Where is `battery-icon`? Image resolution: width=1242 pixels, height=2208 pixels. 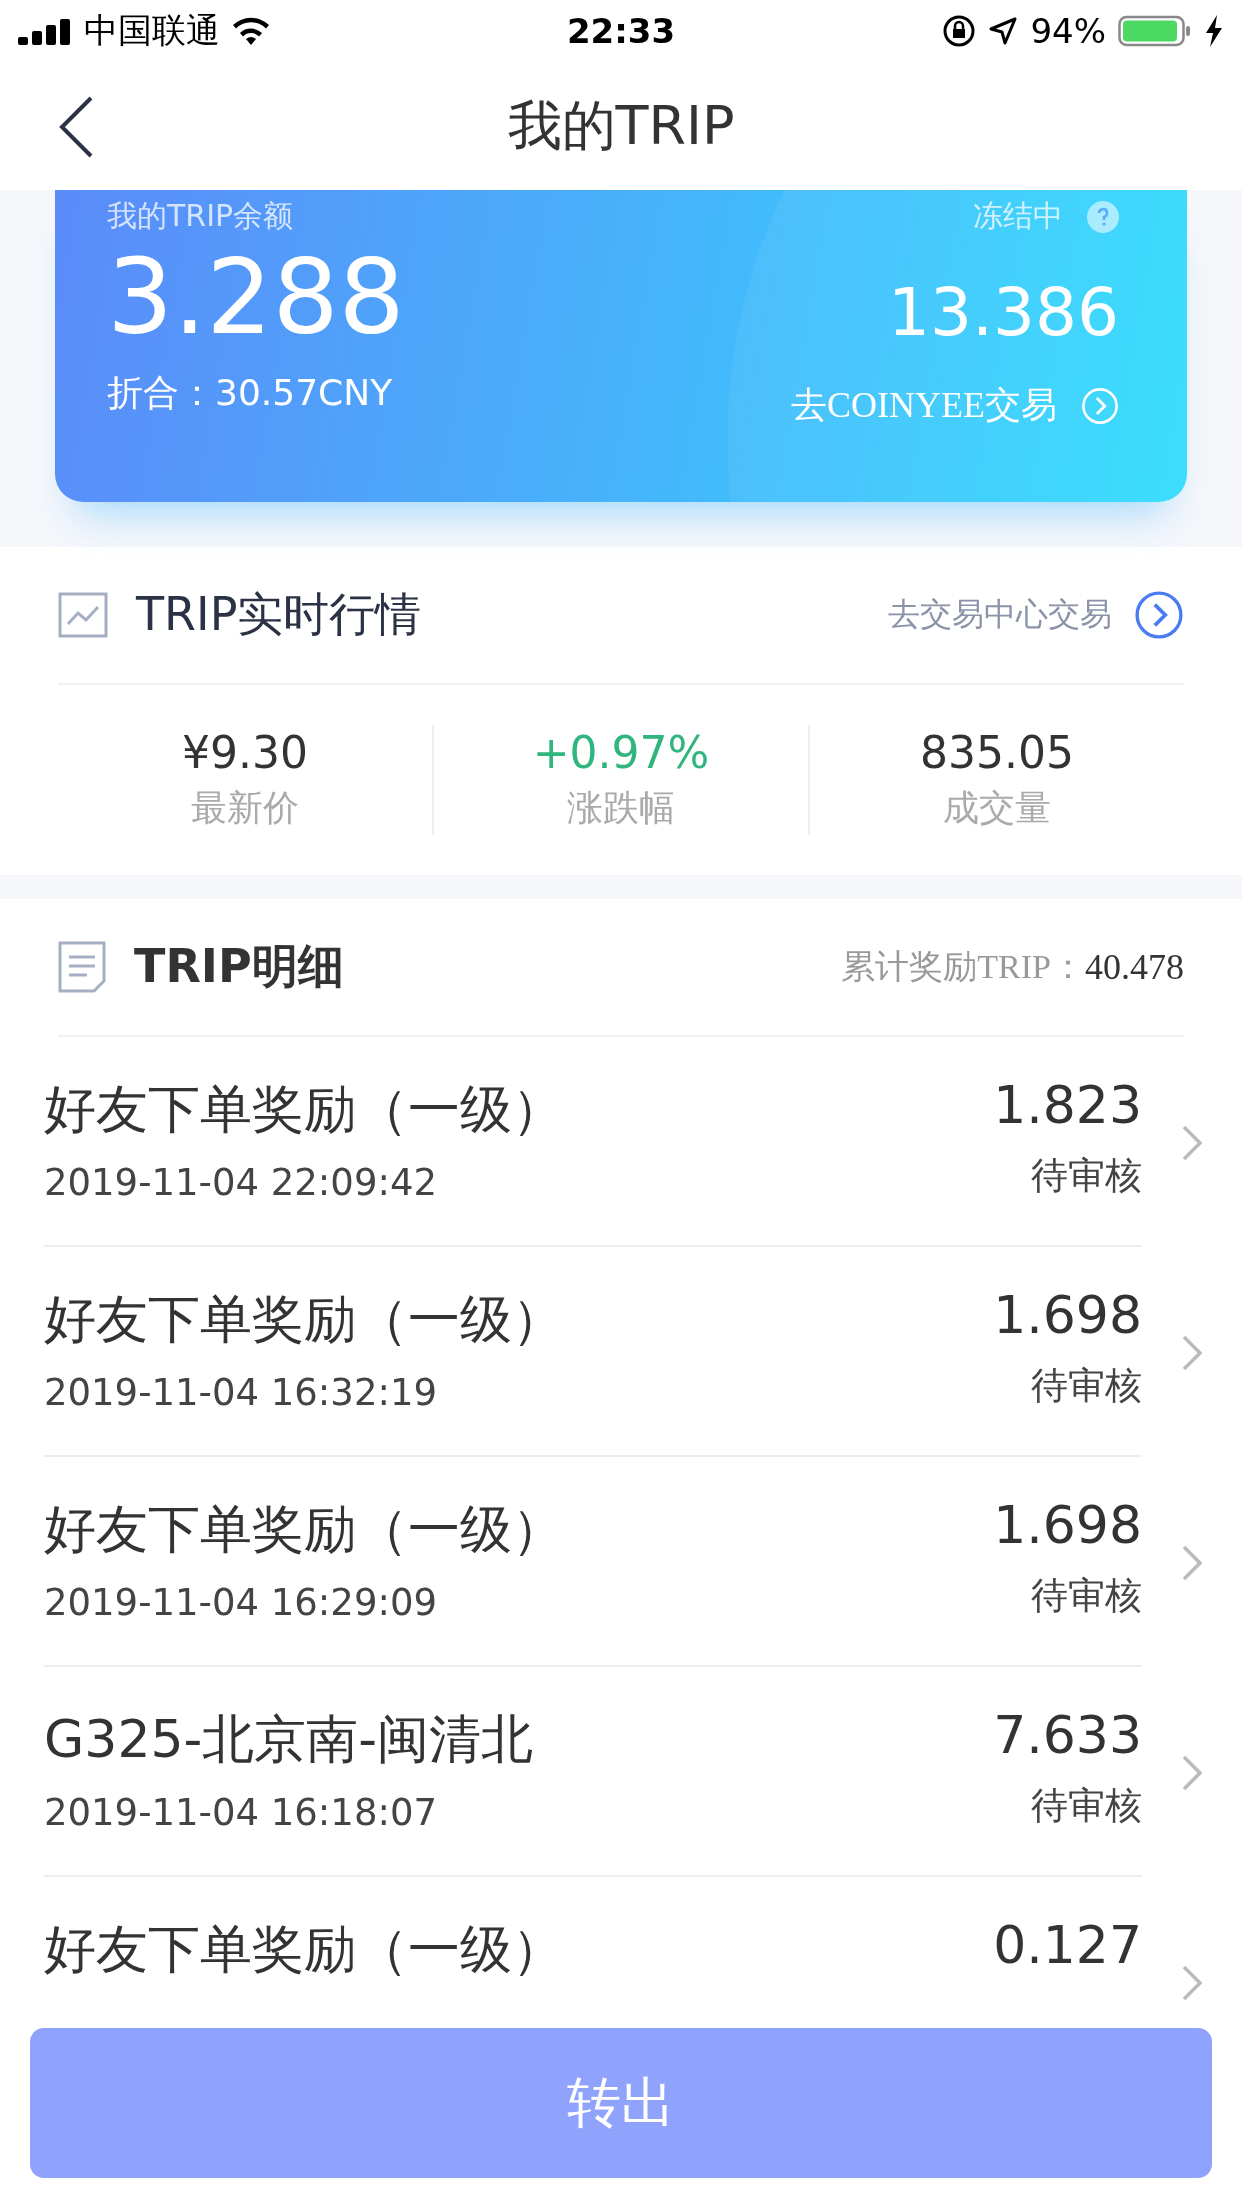
battery-icon is located at coordinates (1155, 31).